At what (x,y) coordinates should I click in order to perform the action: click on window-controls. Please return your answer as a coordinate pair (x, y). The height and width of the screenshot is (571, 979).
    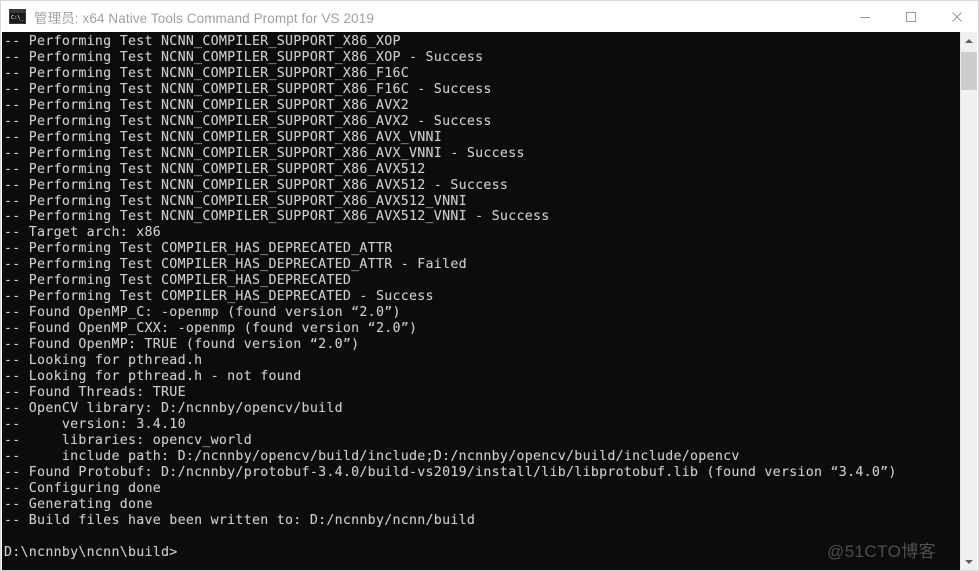
    Looking at the image, I should click on (910, 16).